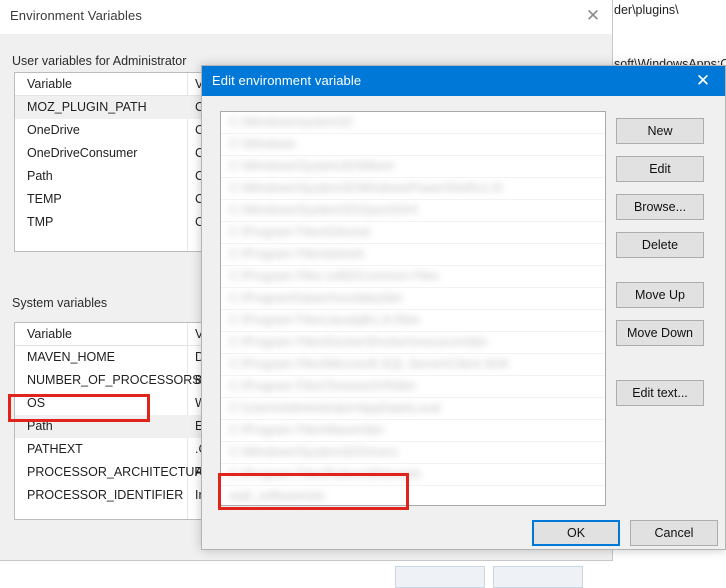 The image size is (726, 588). What do you see at coordinates (413, 453) in the screenshot?
I see `path-entry-row: C:\Windows\System32\Drivers` at bounding box center [413, 453].